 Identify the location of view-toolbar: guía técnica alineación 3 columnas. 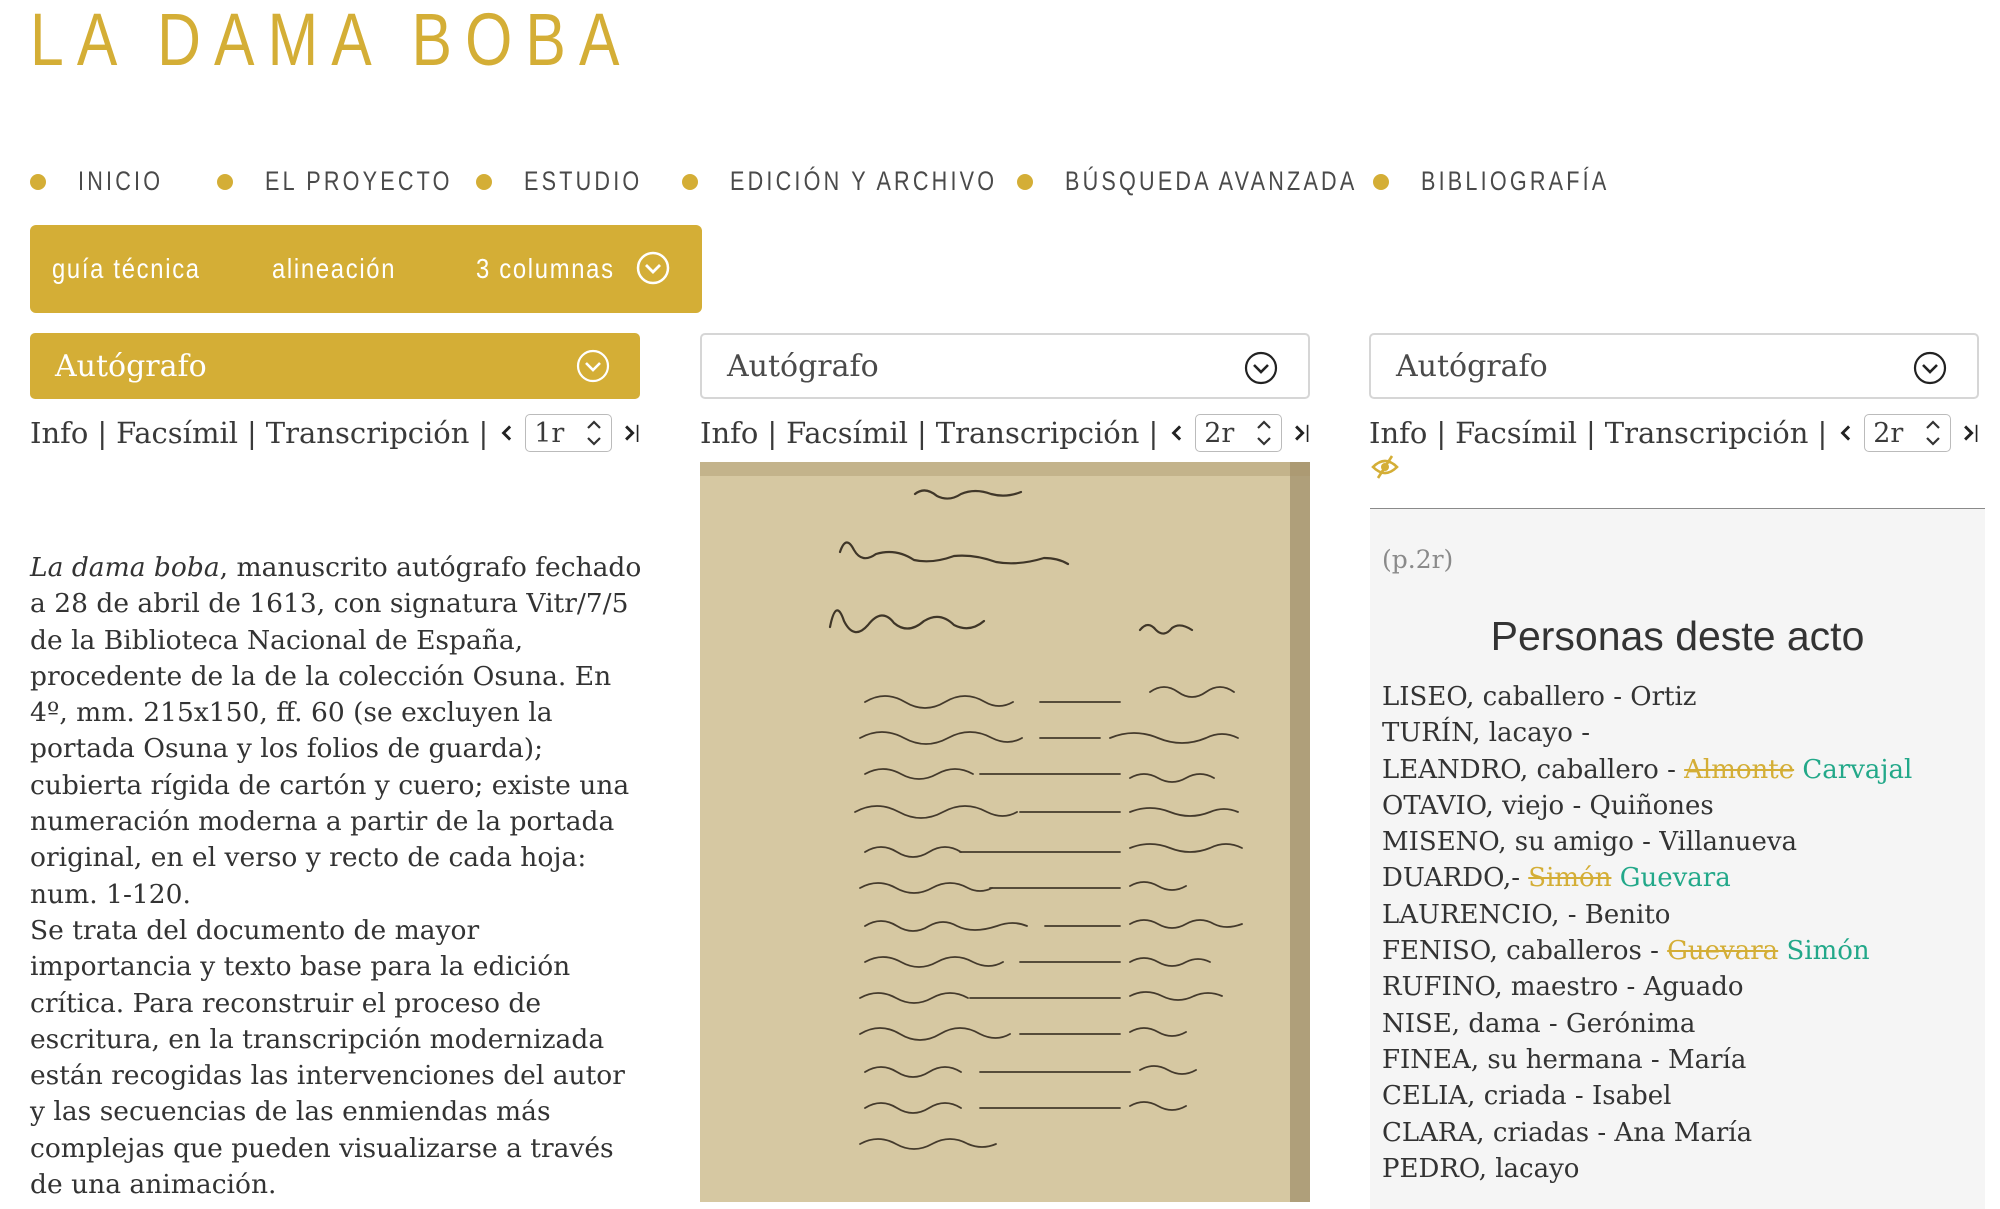
(366, 269).